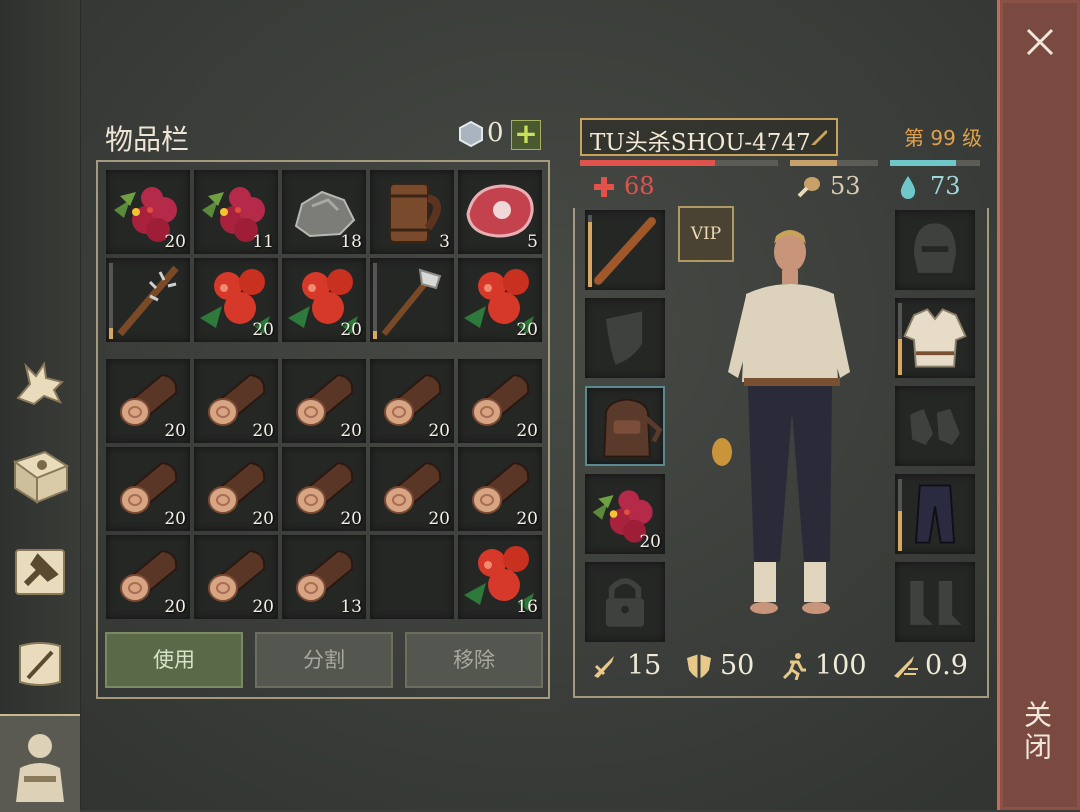 Image resolution: width=1080 pixels, height=812 pixels. What do you see at coordinates (945, 186) in the screenshot?
I see `water-value: 73` at bounding box center [945, 186].